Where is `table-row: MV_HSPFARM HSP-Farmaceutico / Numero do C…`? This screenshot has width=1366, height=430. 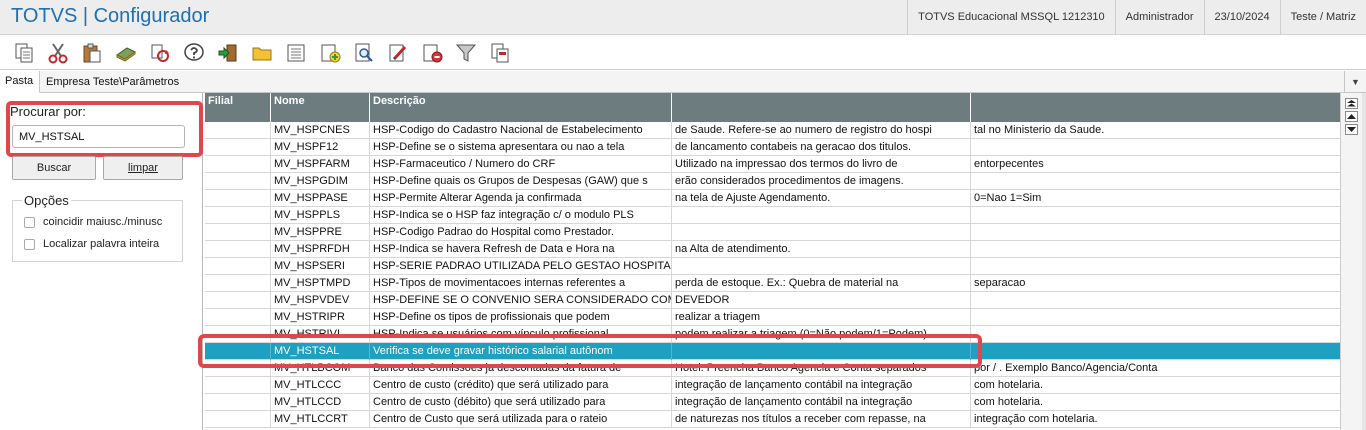
table-row: MV_HSPFARM HSP-Farmaceutico / Numero do C… is located at coordinates (772, 164).